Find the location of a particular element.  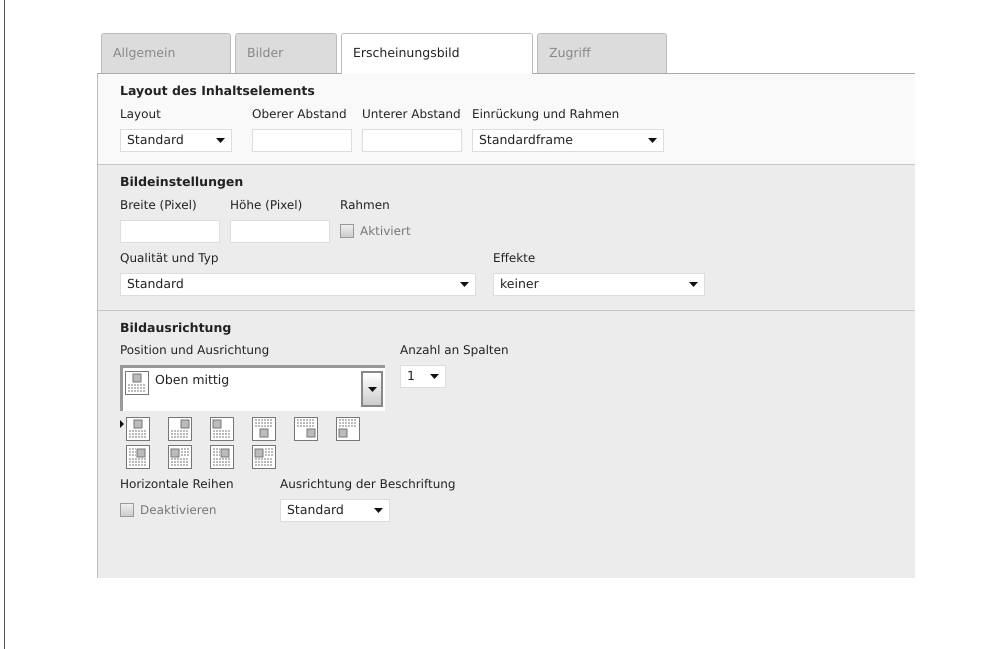

section-title: Layout des Inhaltselements is located at coordinates (218, 91).